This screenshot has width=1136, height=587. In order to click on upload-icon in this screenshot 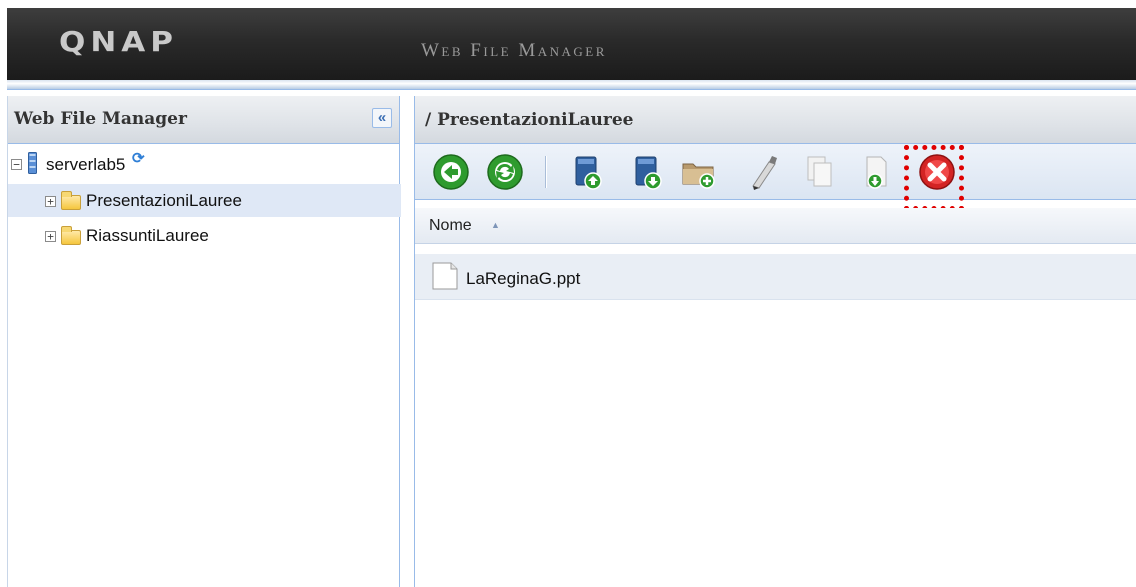, I will do `click(588, 173)`.